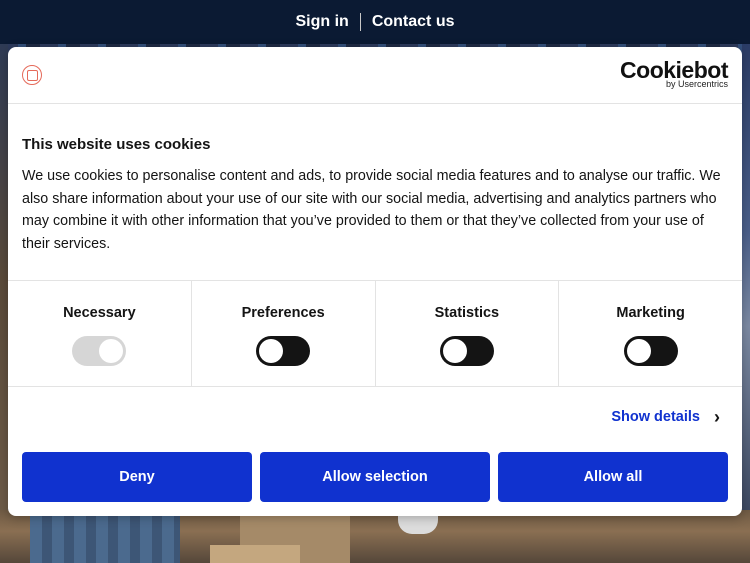 This screenshot has width=750, height=563. I want to click on cookiebot-logo: Cookiebot by Usercentrics, so click(674, 73).